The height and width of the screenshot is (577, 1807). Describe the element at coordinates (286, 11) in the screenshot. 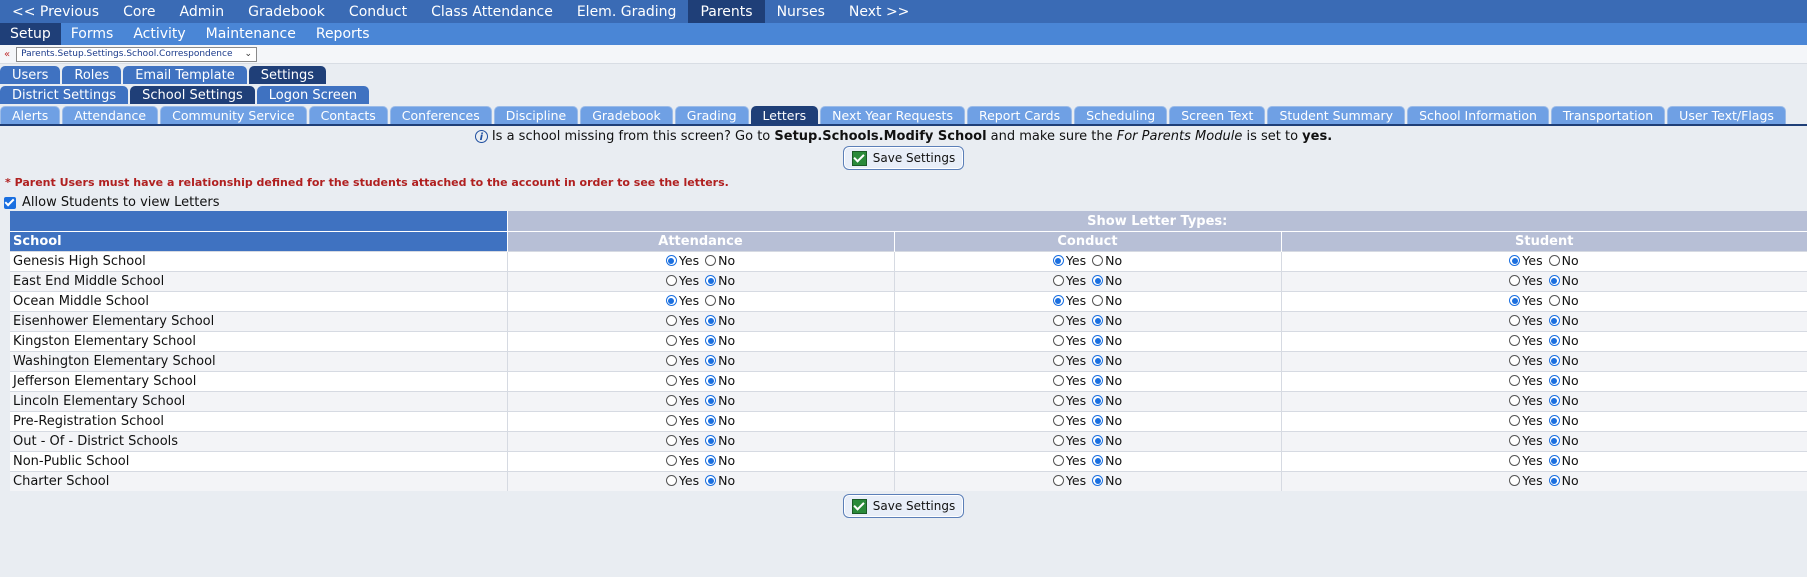

I see `topnav-gradebook: Gradebook` at that location.